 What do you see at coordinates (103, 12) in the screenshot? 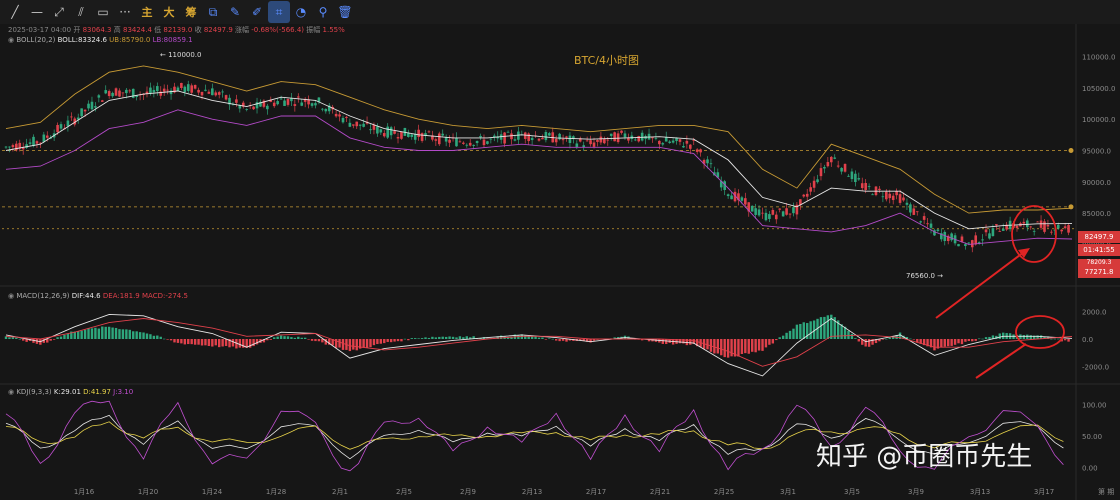
I see `rectangle-tool-icon: ▭` at bounding box center [103, 12].